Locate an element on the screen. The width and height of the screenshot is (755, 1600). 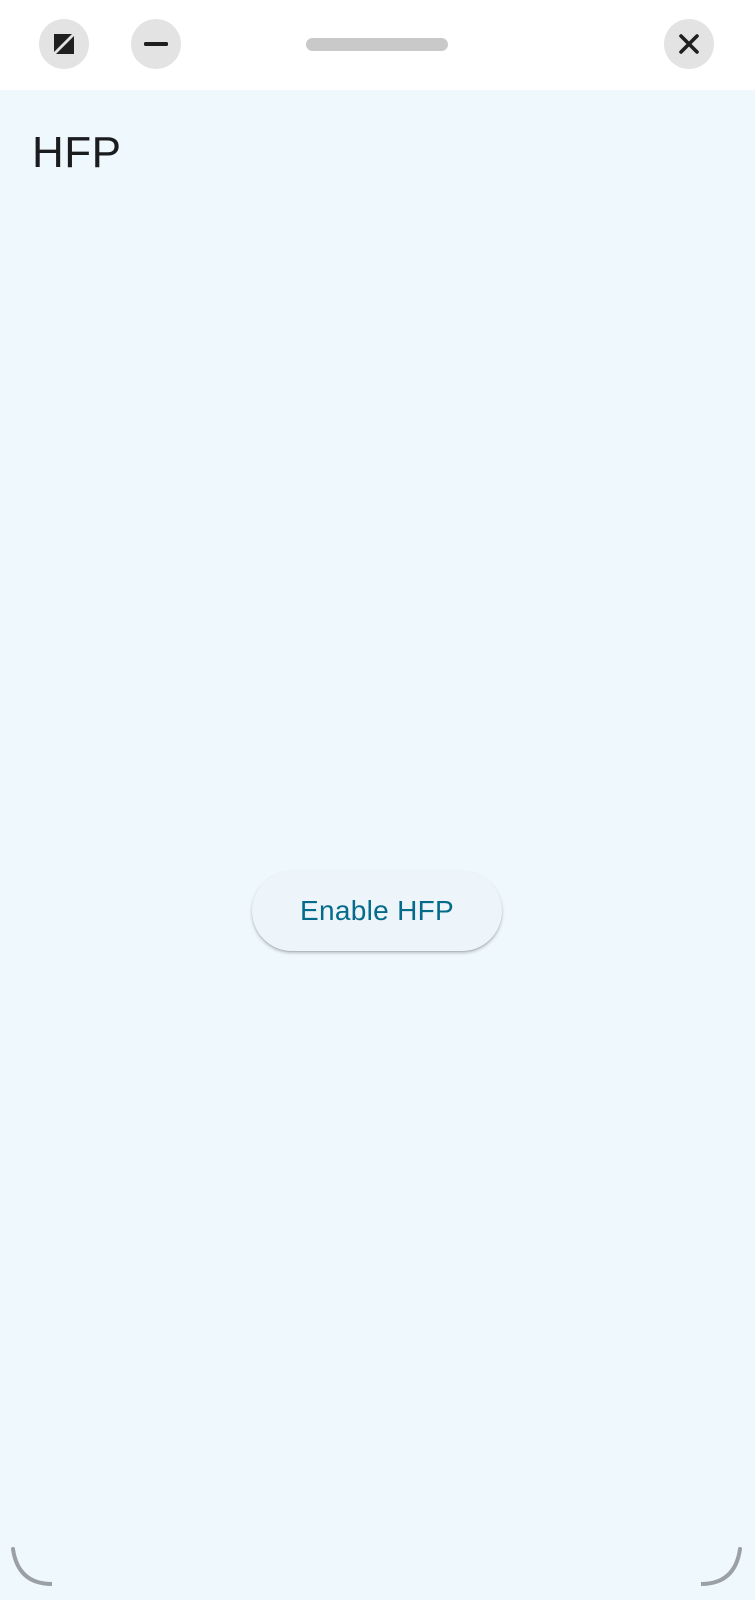
resize-corner-left-icon is located at coordinates (31, 1567).